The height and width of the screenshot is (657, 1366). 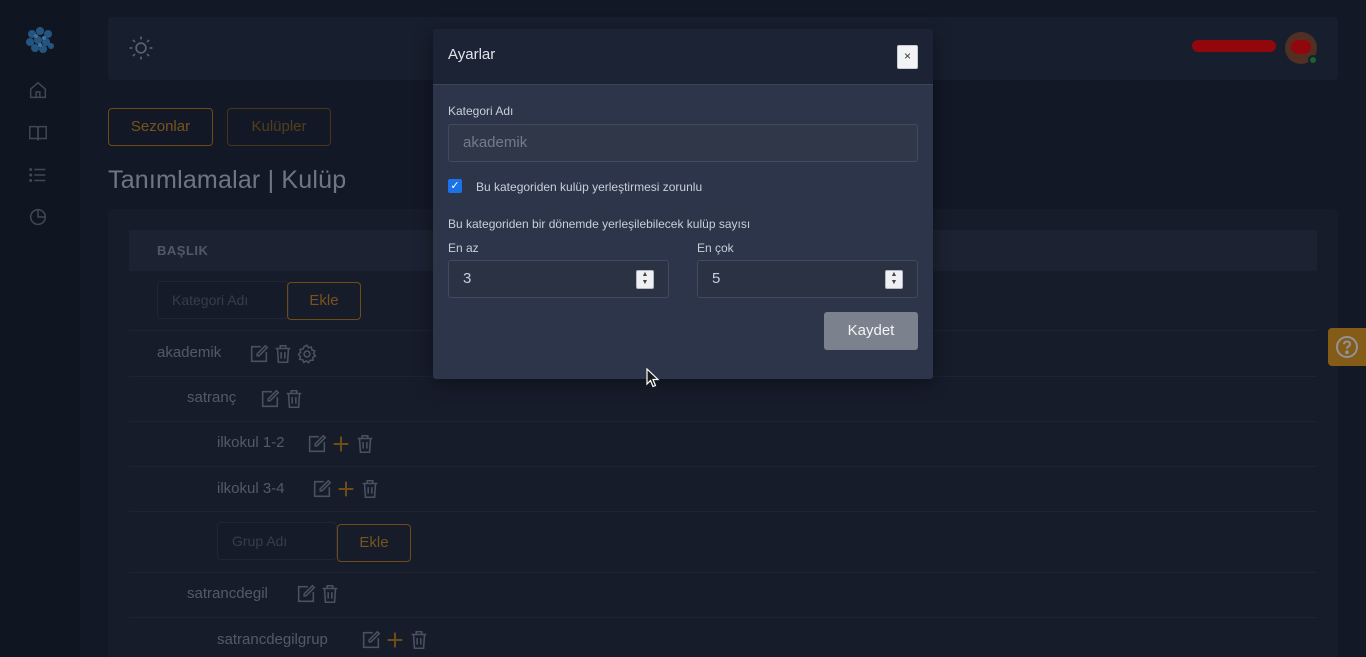 I want to click on min-count-input: 3 ▲ ▼, so click(x=558, y=279).